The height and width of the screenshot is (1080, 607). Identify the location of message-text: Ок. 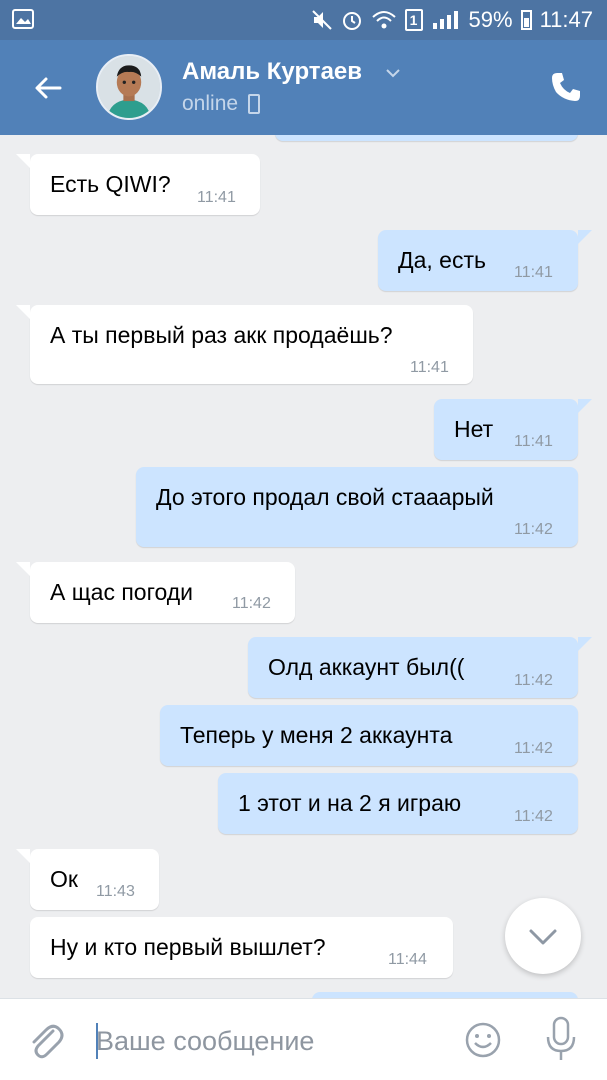
(64, 879).